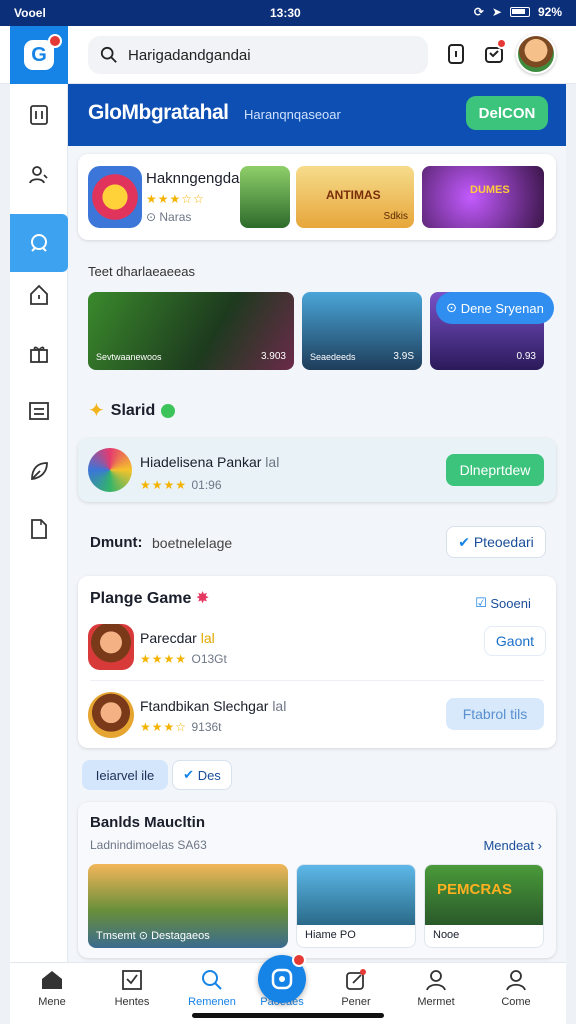 This screenshot has width=576, height=1024. Describe the element at coordinates (483, 602) in the screenshot. I see `check-icon: ☑` at that location.